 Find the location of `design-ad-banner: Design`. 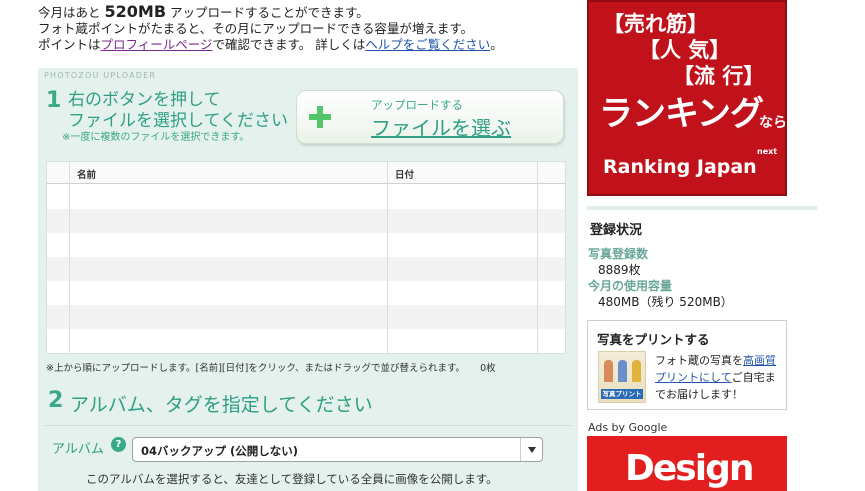

design-ad-banner: Design is located at coordinates (687, 463).